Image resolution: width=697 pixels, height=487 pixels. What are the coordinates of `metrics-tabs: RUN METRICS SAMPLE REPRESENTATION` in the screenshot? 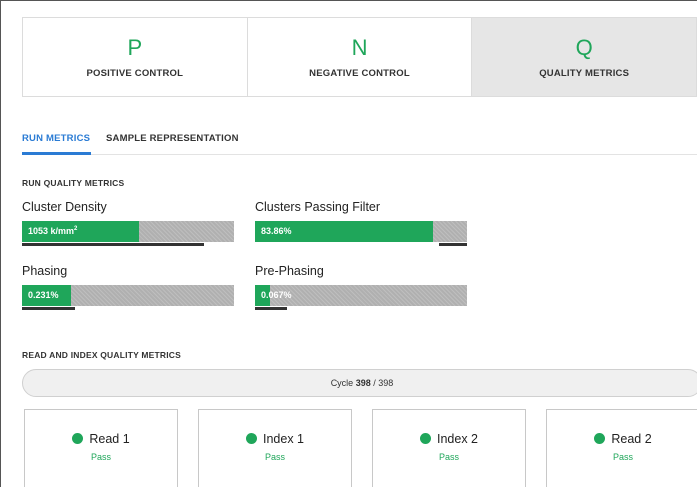 It's located at (359, 139).